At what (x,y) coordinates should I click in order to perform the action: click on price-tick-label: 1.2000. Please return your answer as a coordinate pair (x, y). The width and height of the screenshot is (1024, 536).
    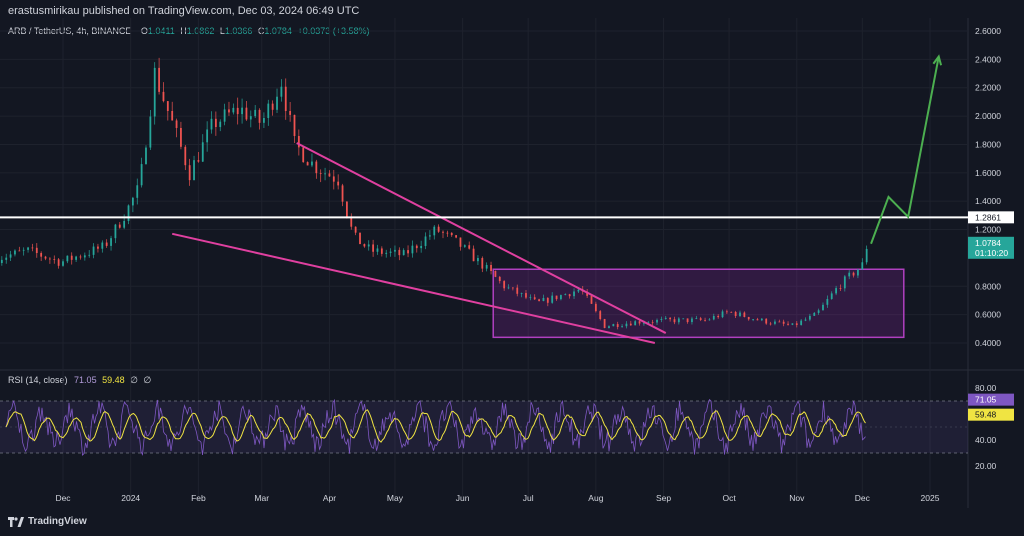
    Looking at the image, I should click on (988, 230).